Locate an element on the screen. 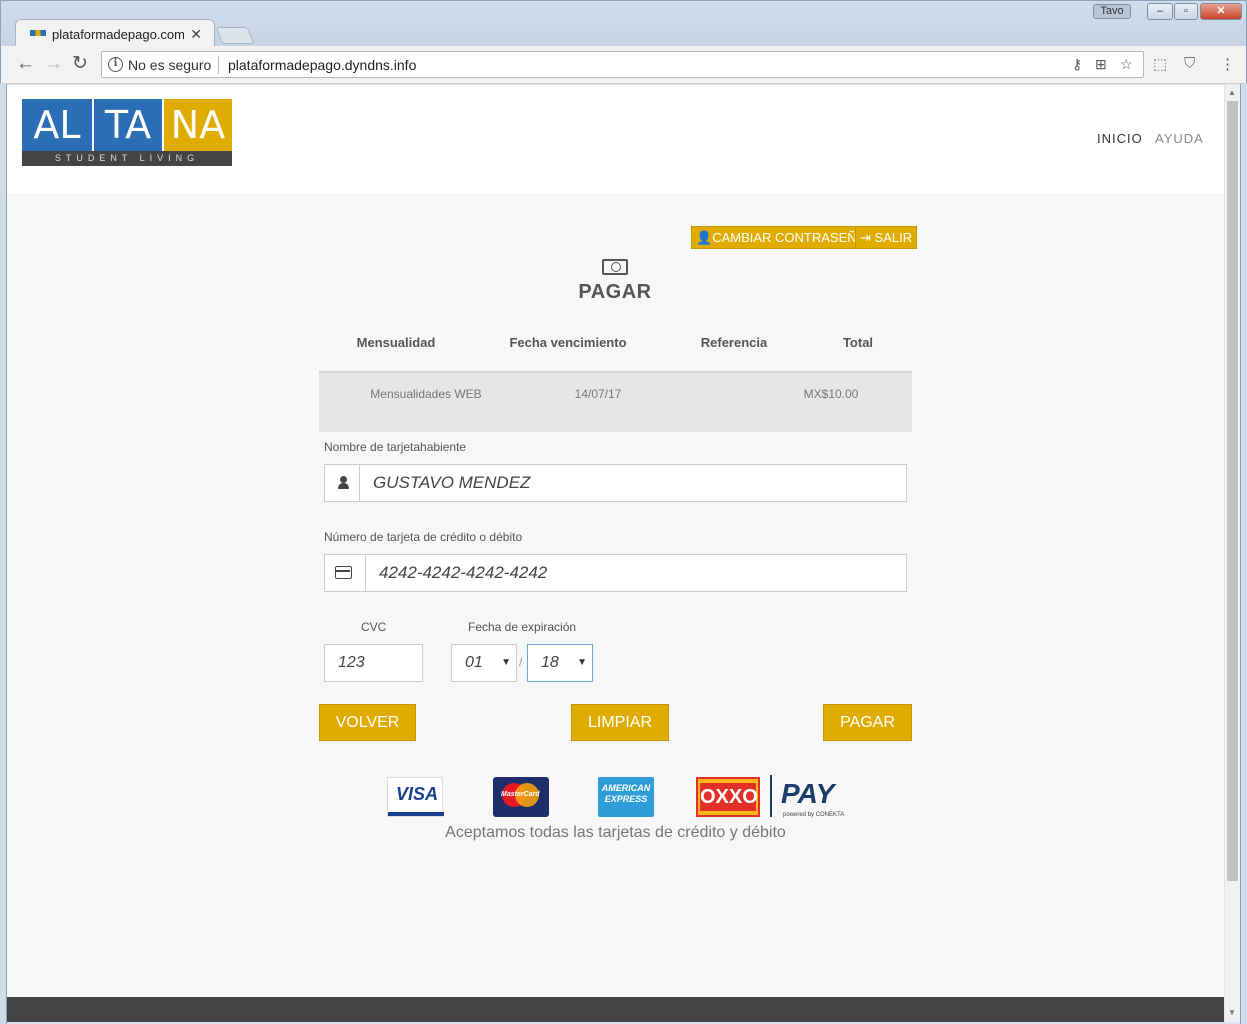 The height and width of the screenshot is (1024, 1247). user-icon: 👤 is located at coordinates (704, 237).